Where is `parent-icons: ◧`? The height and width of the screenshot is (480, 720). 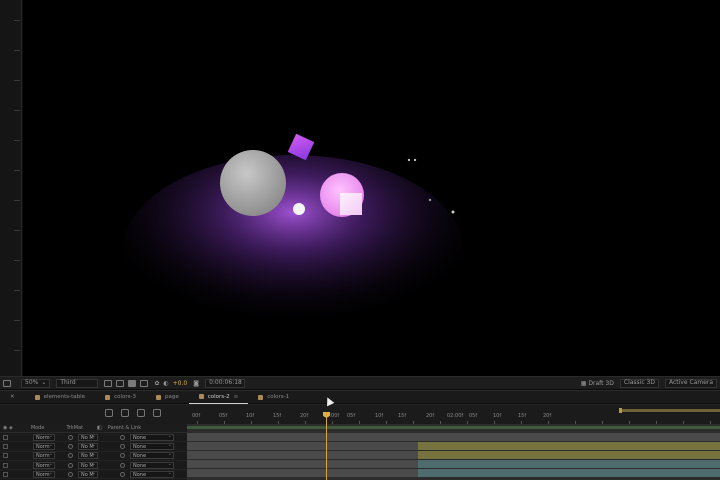
parent-icons: ◧ is located at coordinates (99, 428).